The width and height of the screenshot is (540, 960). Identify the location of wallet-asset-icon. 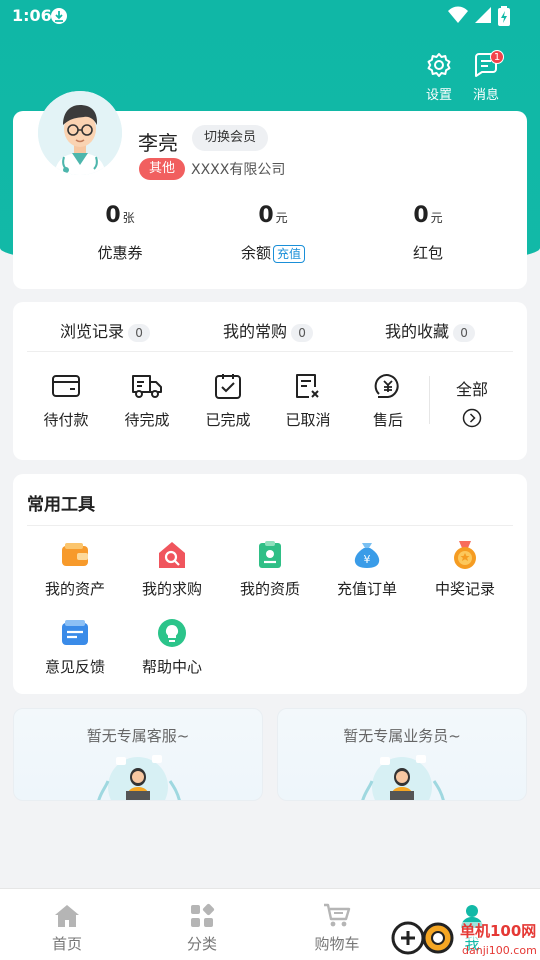
(75, 554).